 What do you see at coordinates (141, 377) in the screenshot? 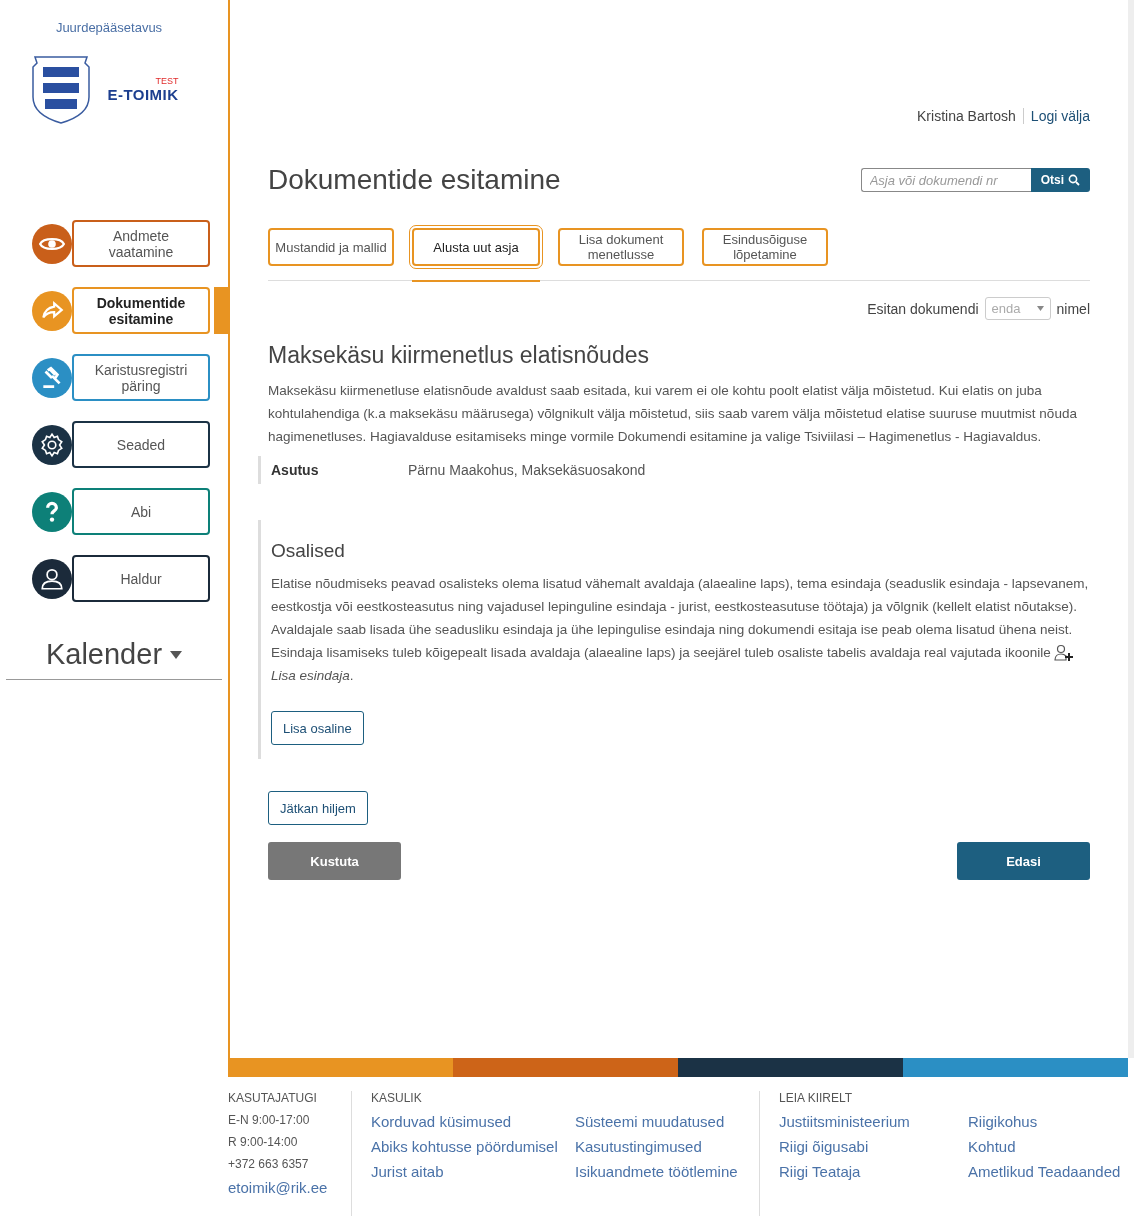
I see `nav-item: Karistusregistri päring` at bounding box center [141, 377].